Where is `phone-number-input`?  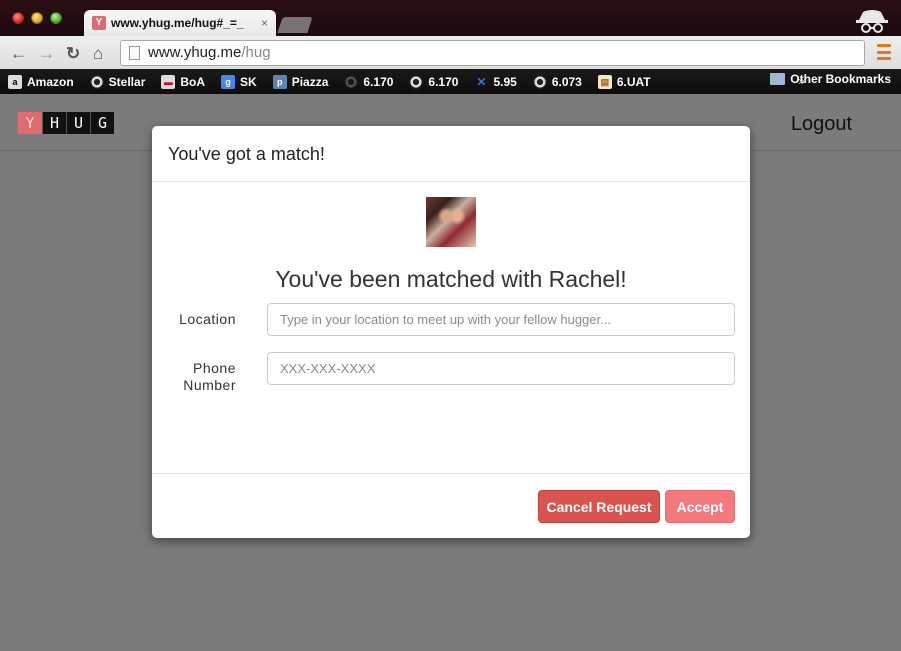 phone-number-input is located at coordinates (501, 368).